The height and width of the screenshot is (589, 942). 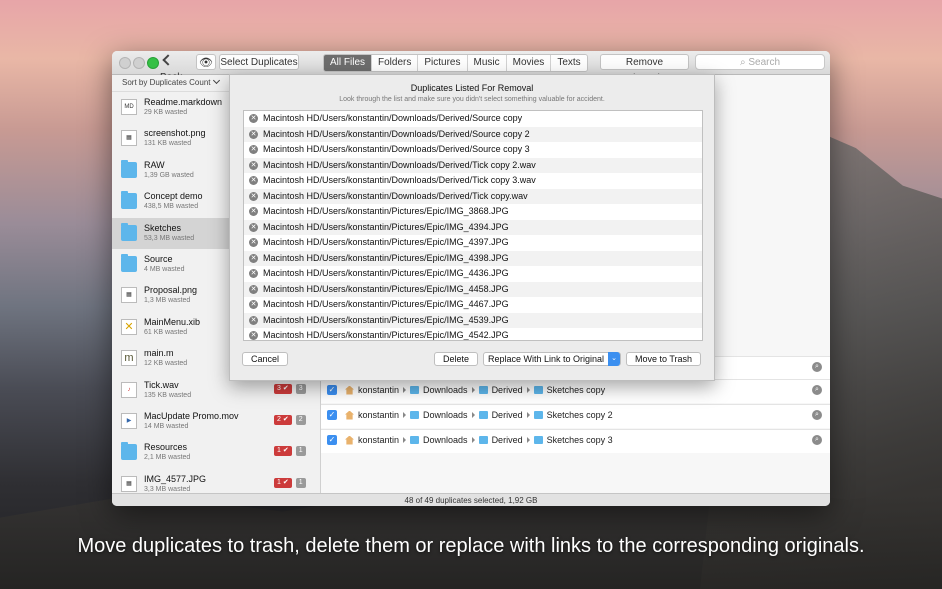 What do you see at coordinates (546, 359) in the screenshot?
I see `replace-label: Replace With Link to Original` at bounding box center [546, 359].